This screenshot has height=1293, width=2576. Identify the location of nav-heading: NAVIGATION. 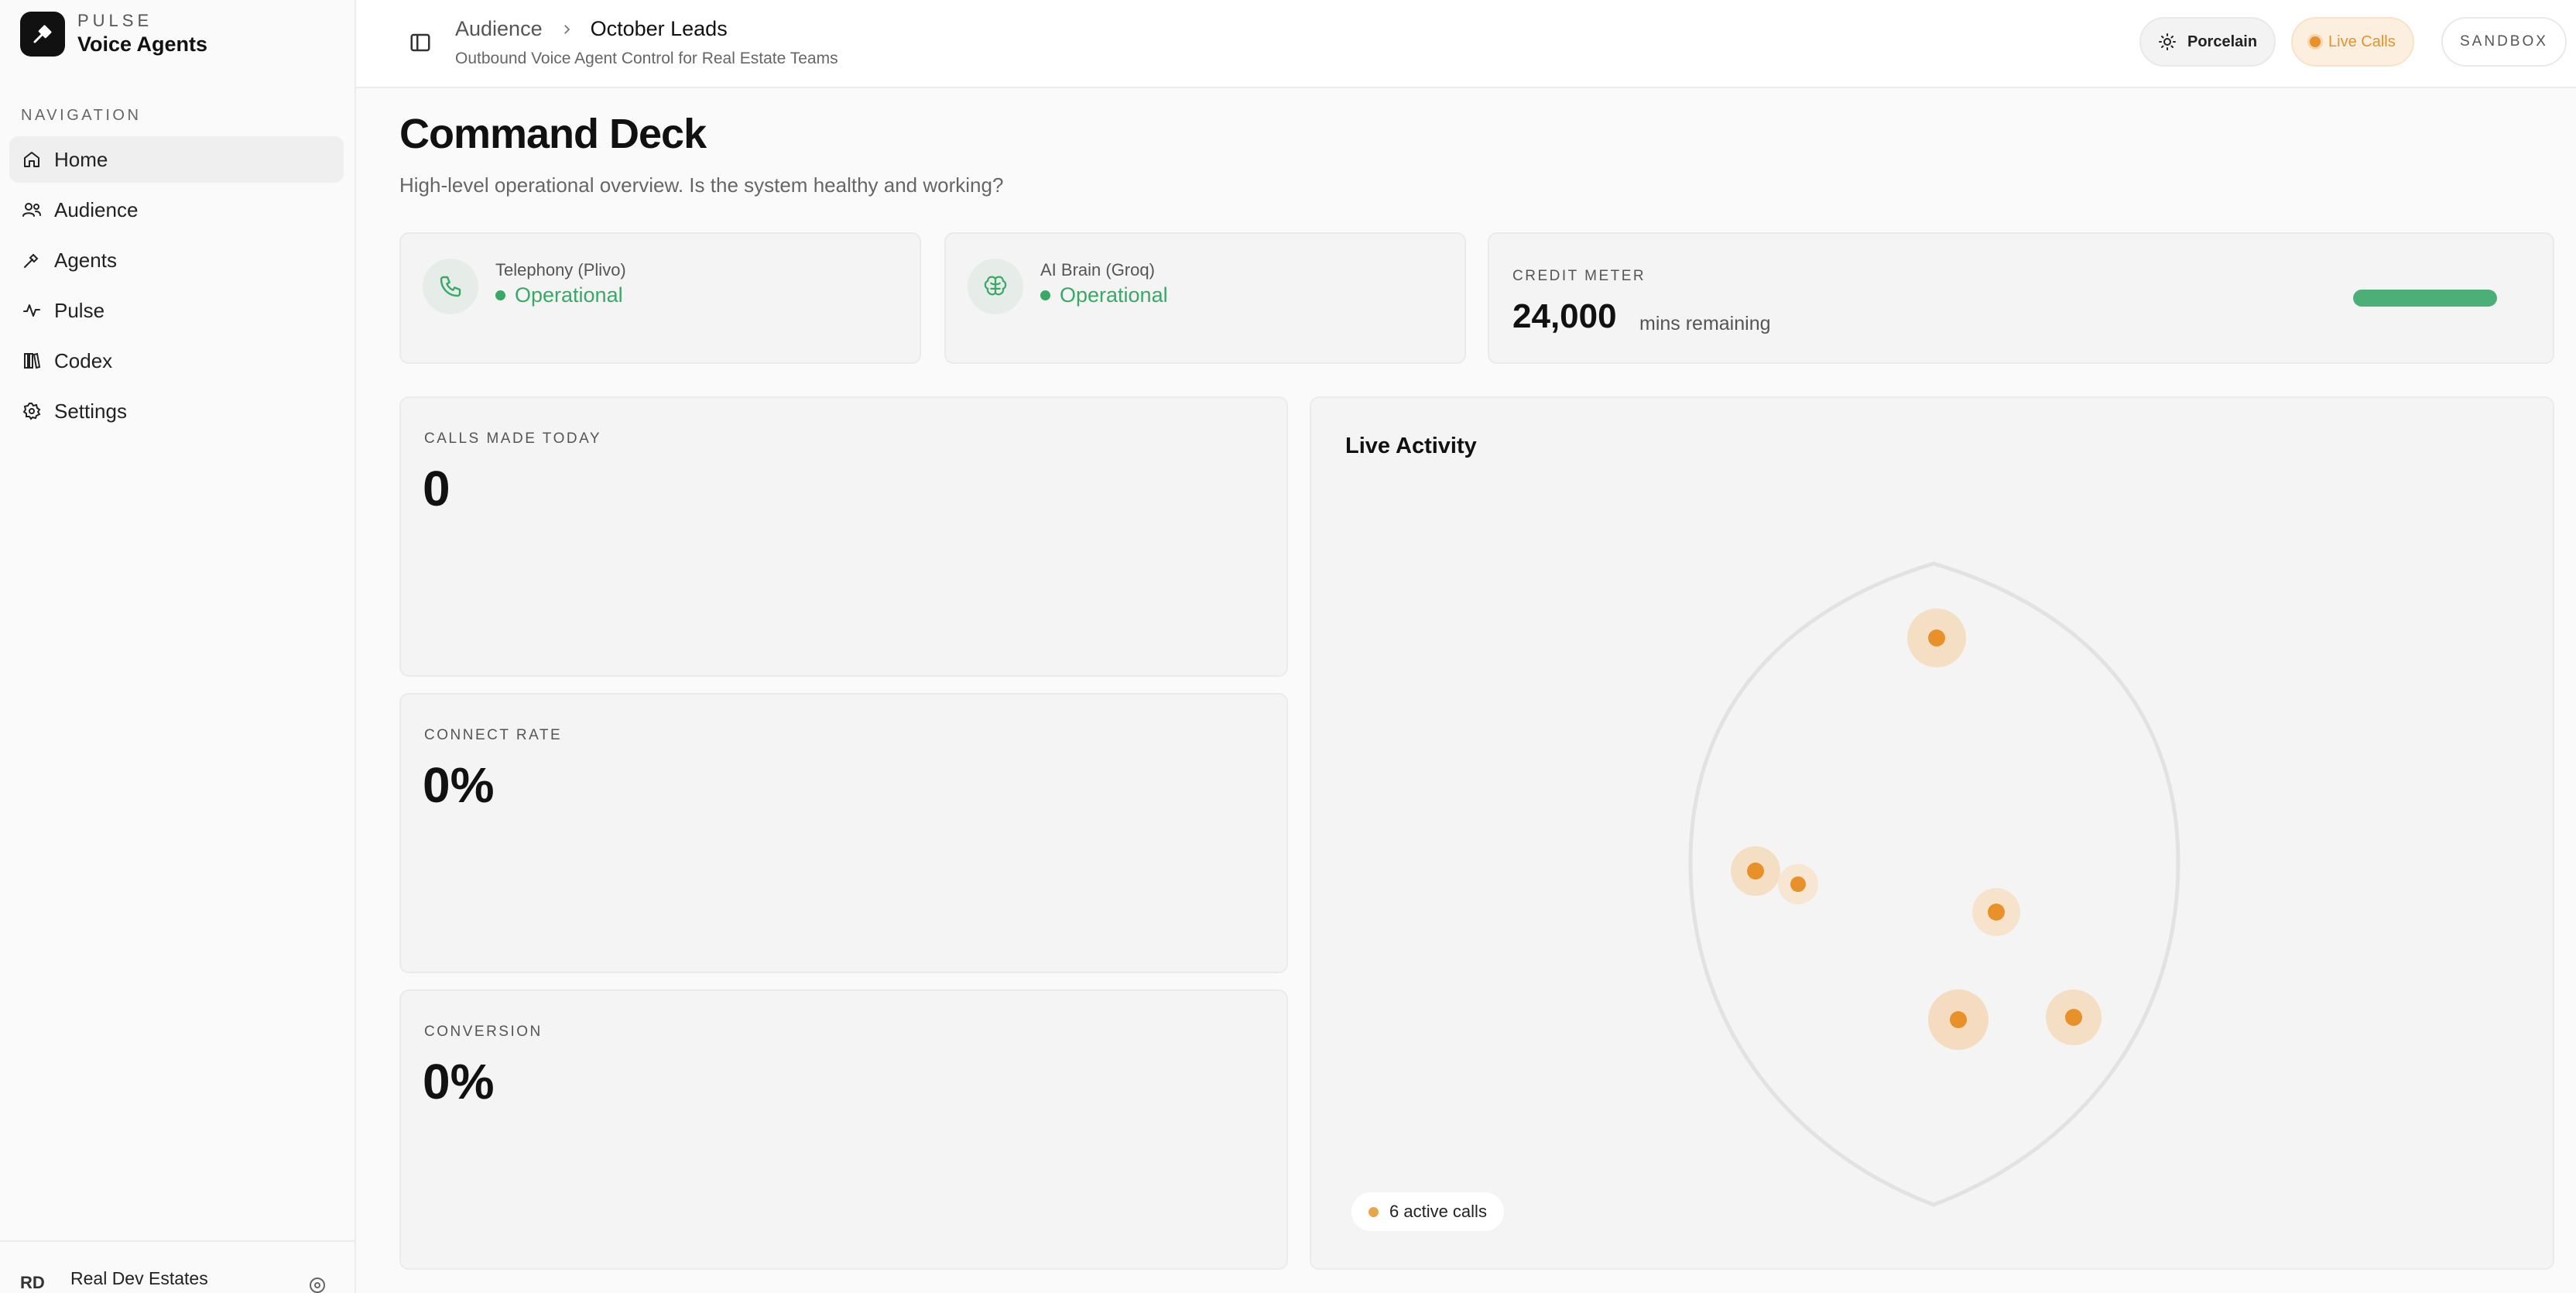
(81, 116).